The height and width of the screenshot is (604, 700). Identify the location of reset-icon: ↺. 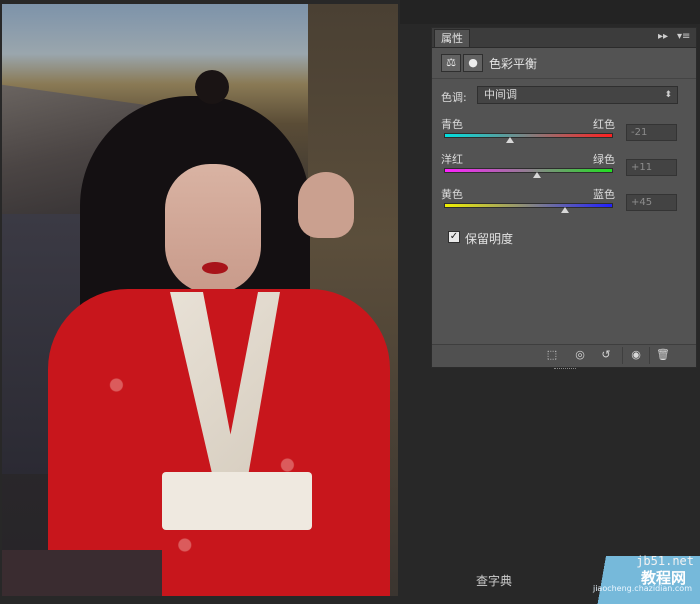
(606, 355).